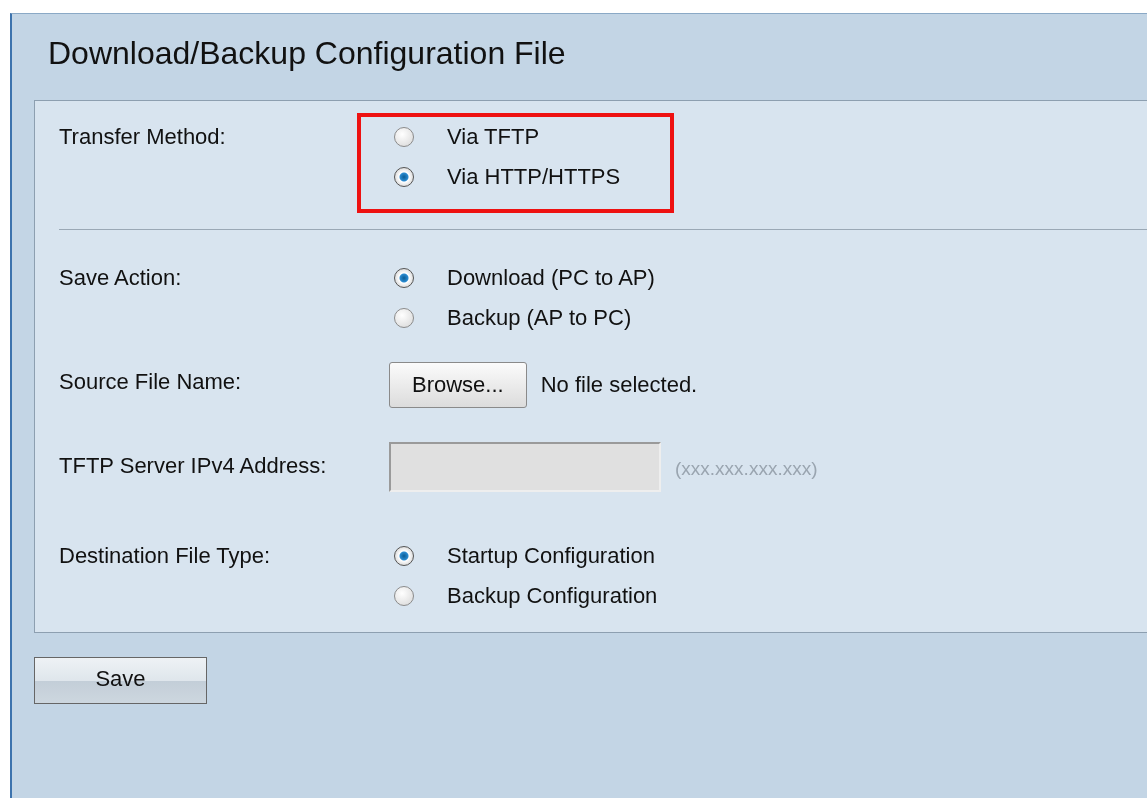 The height and width of the screenshot is (798, 1147). Describe the element at coordinates (746, 469) in the screenshot. I see `format-hint: (xxx.xxx.xxx.xxx)` at that location.